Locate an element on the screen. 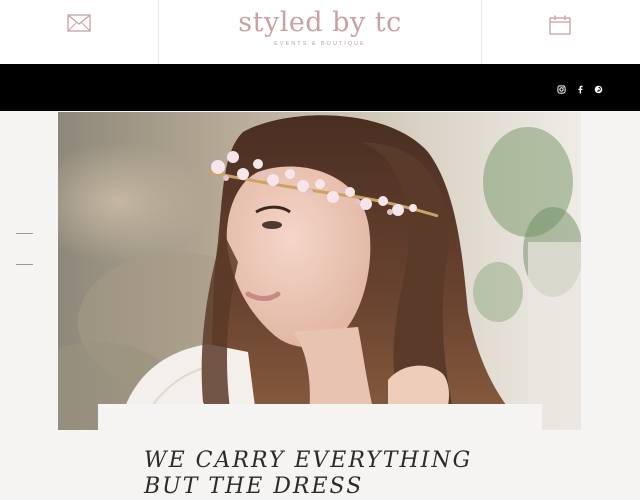 The height and width of the screenshot is (500, 640). logo-tagline: EVENTS & BOUTIQUE is located at coordinates (320, 44).